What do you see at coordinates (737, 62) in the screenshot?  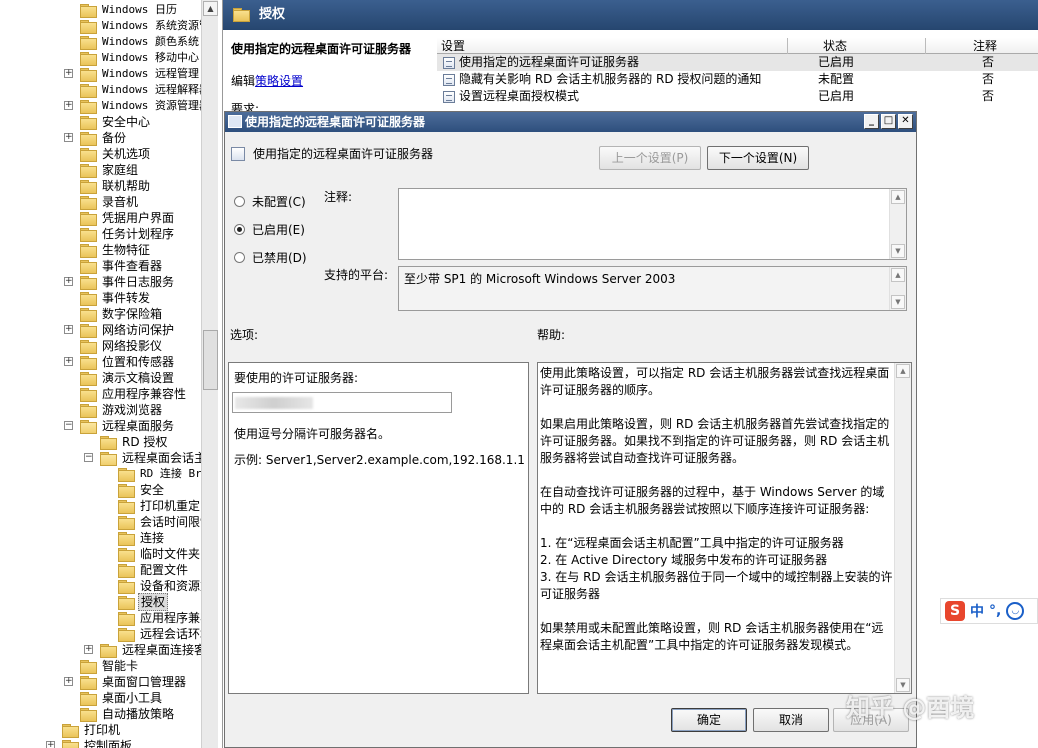 I see `table-row: 使用指定的远程桌面许可证服务器 已启用 否` at bounding box center [737, 62].